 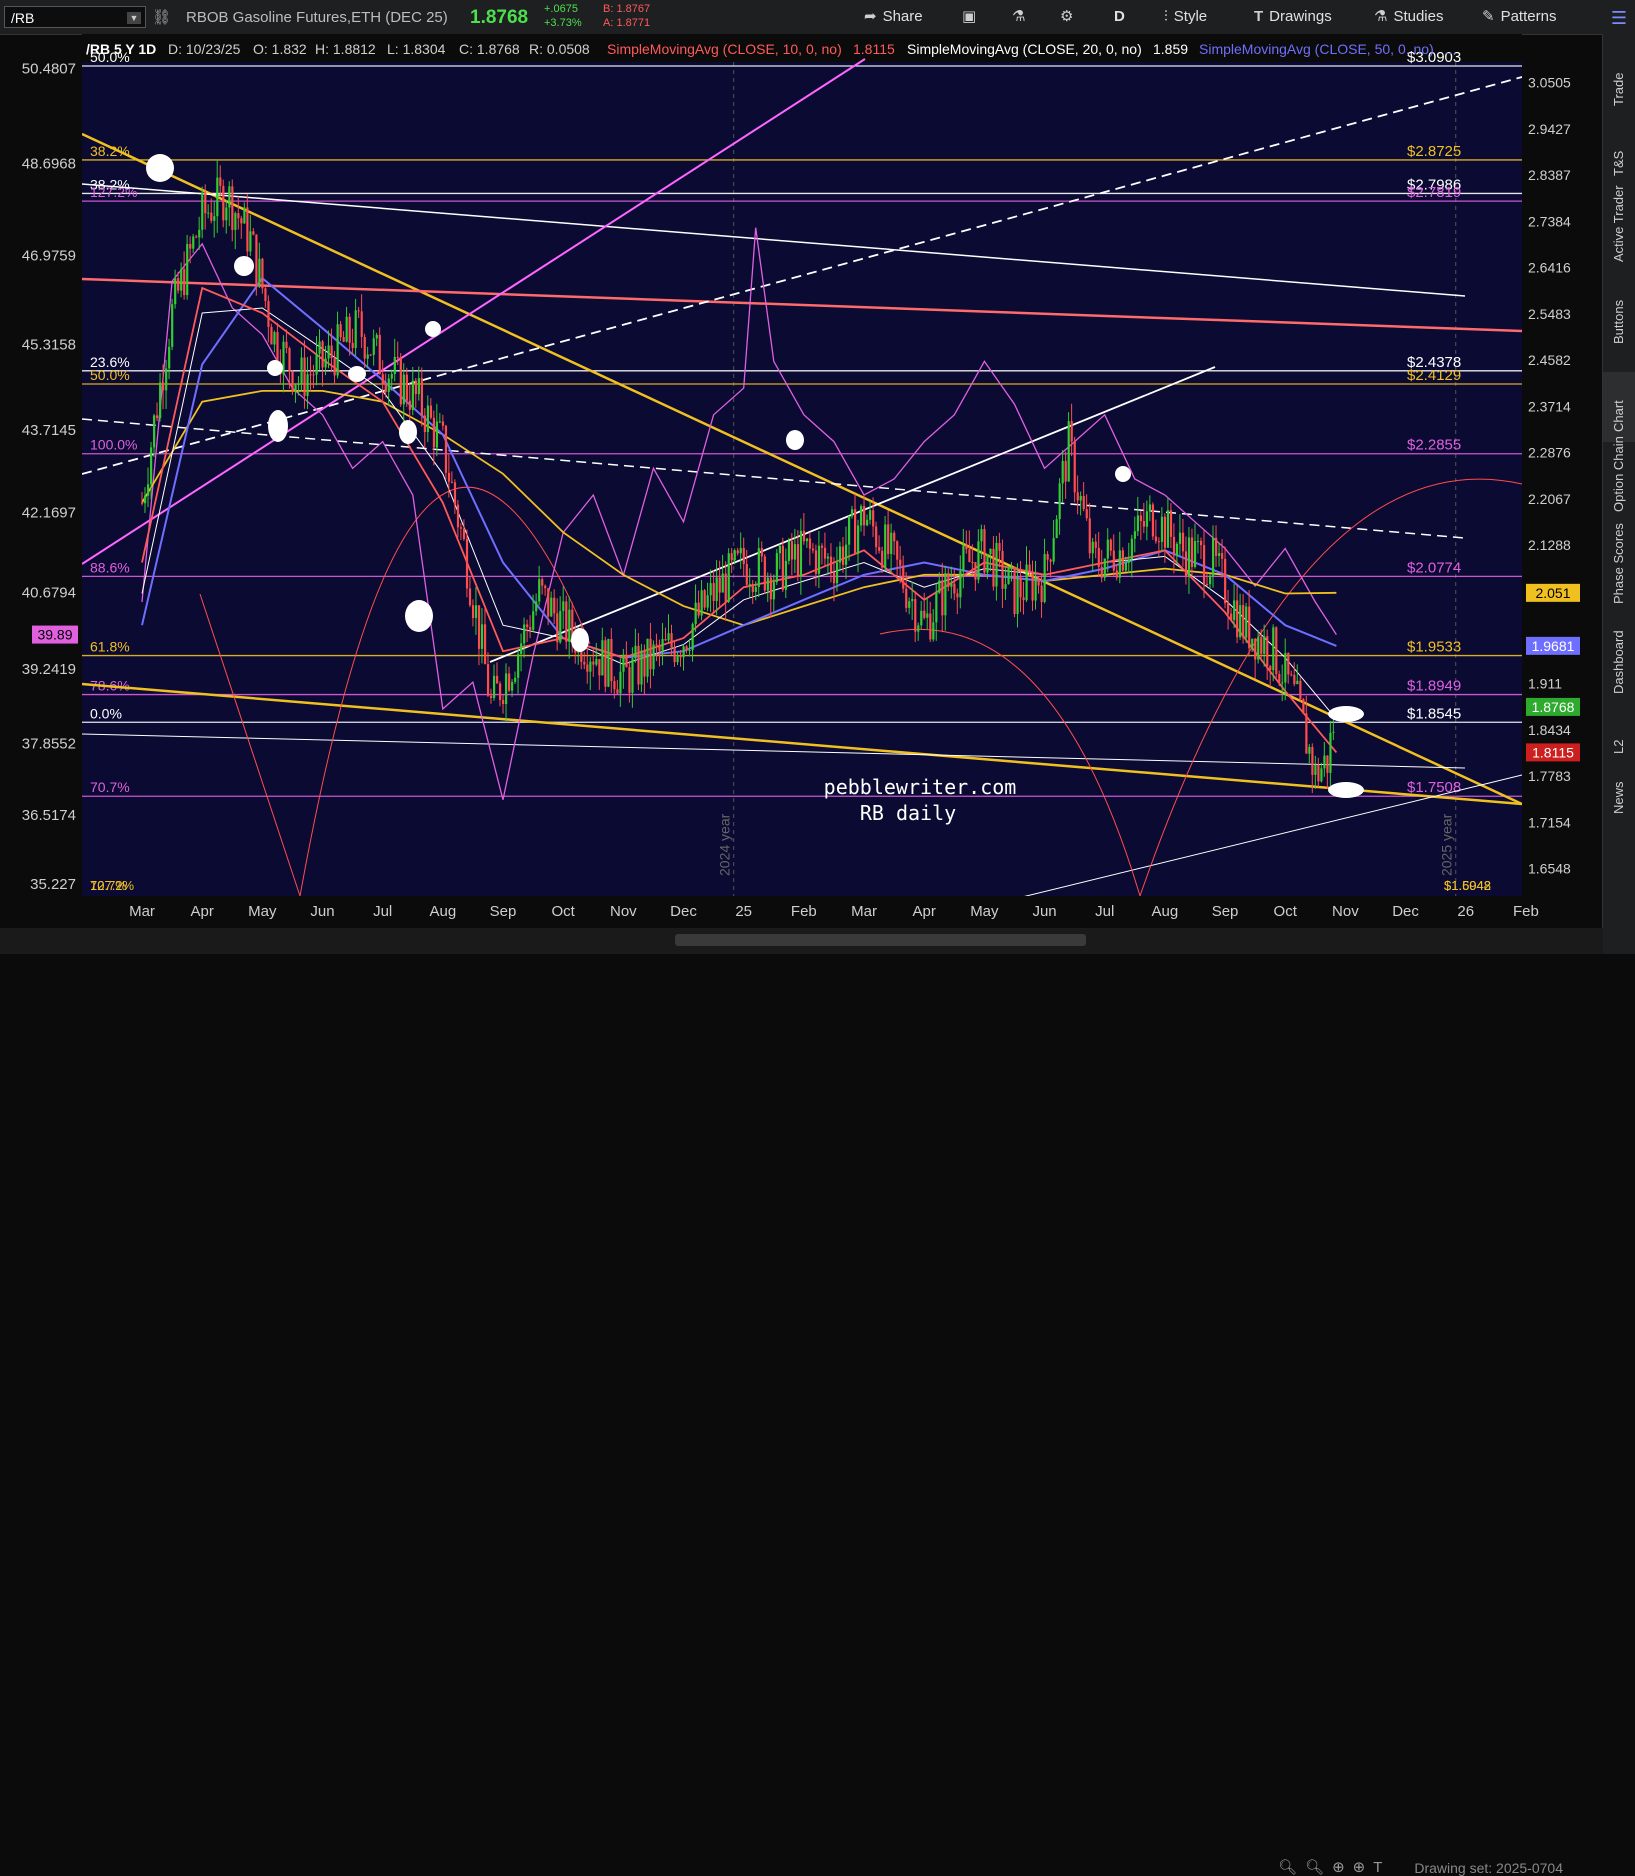 I want to click on sidebar-tab-buttons: Buttons, so click(x=1619, y=319).